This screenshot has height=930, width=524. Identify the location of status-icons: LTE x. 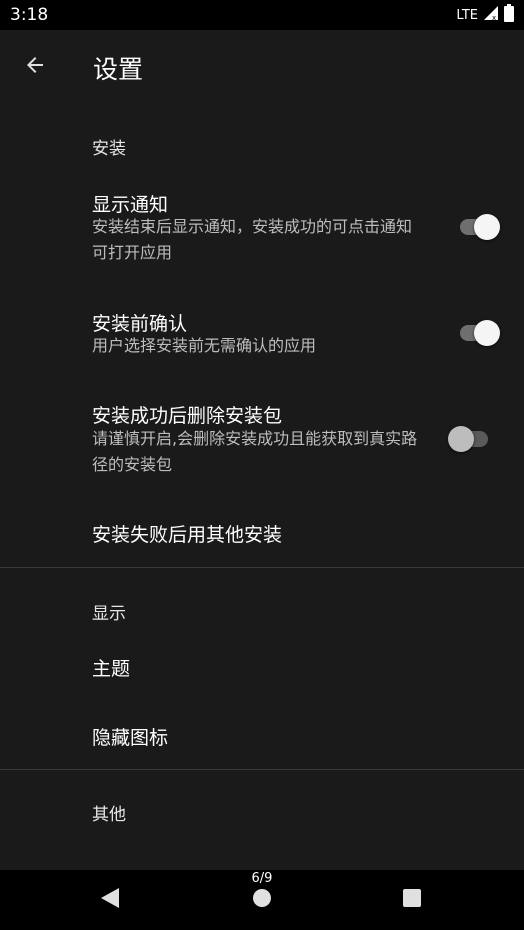
(485, 15).